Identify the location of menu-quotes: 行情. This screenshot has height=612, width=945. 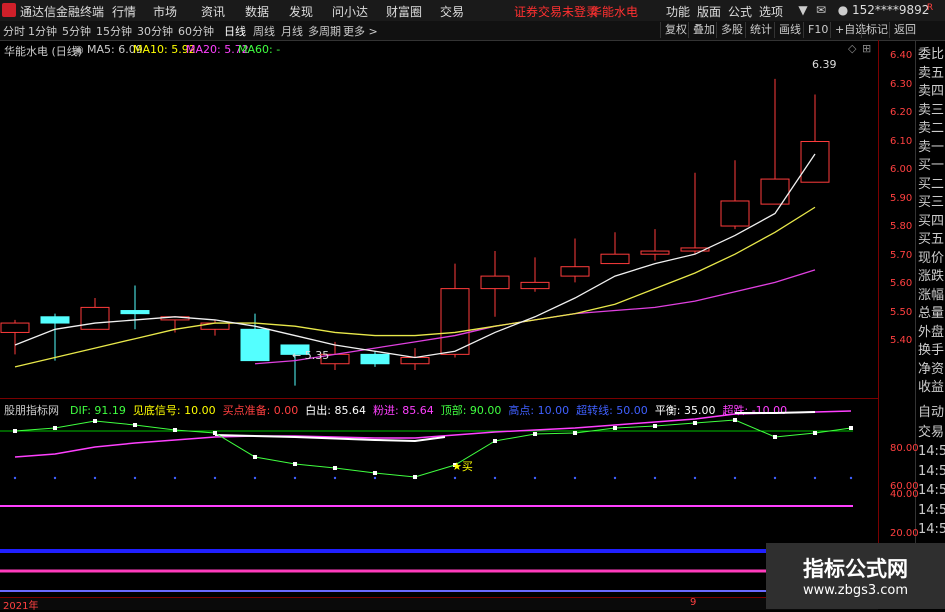
(124, 11).